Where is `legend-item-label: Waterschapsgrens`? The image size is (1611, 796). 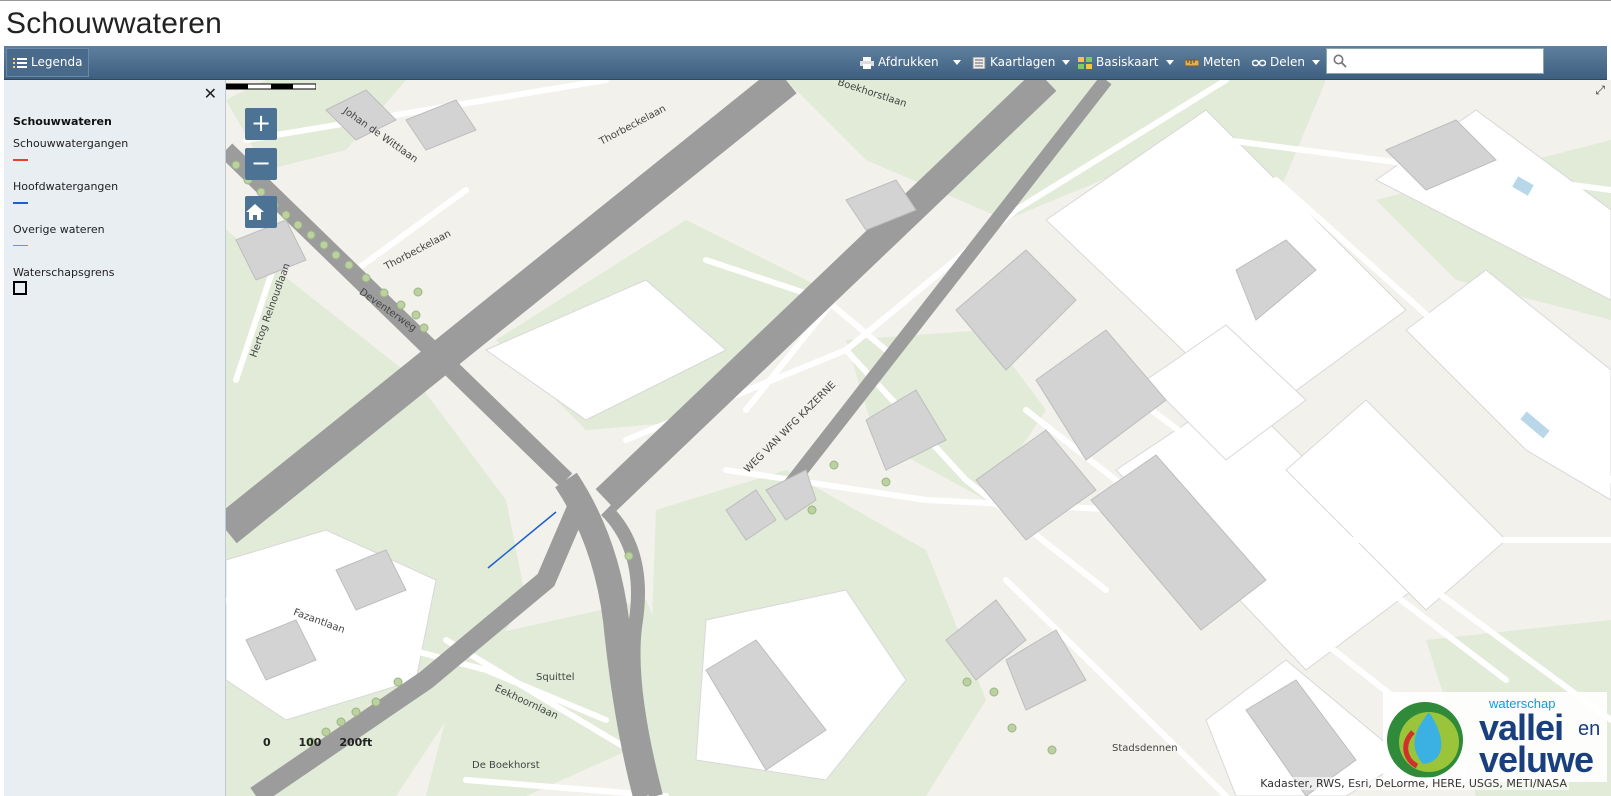 legend-item-label: Waterschapsgrens is located at coordinates (64, 272).